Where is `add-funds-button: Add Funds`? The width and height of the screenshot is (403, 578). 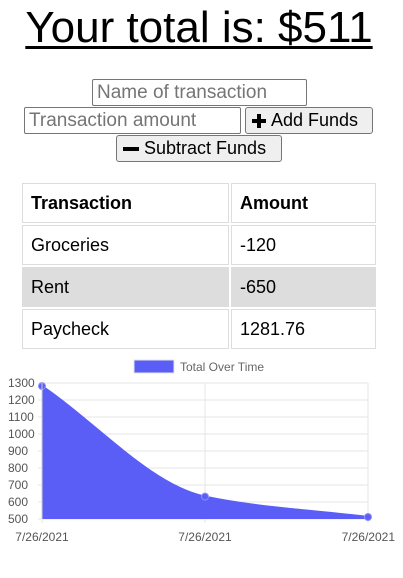 add-funds-button: Add Funds is located at coordinates (309, 120).